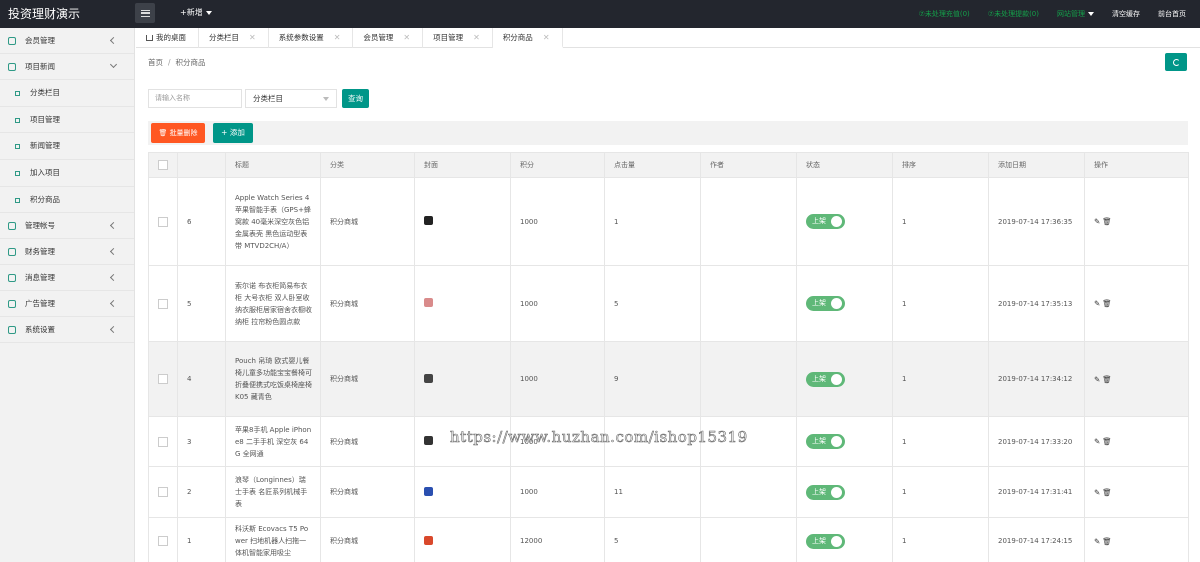 This screenshot has height=562, width=1200. Describe the element at coordinates (652, 165) in the screenshot. I see `column-header: 点击量` at that location.